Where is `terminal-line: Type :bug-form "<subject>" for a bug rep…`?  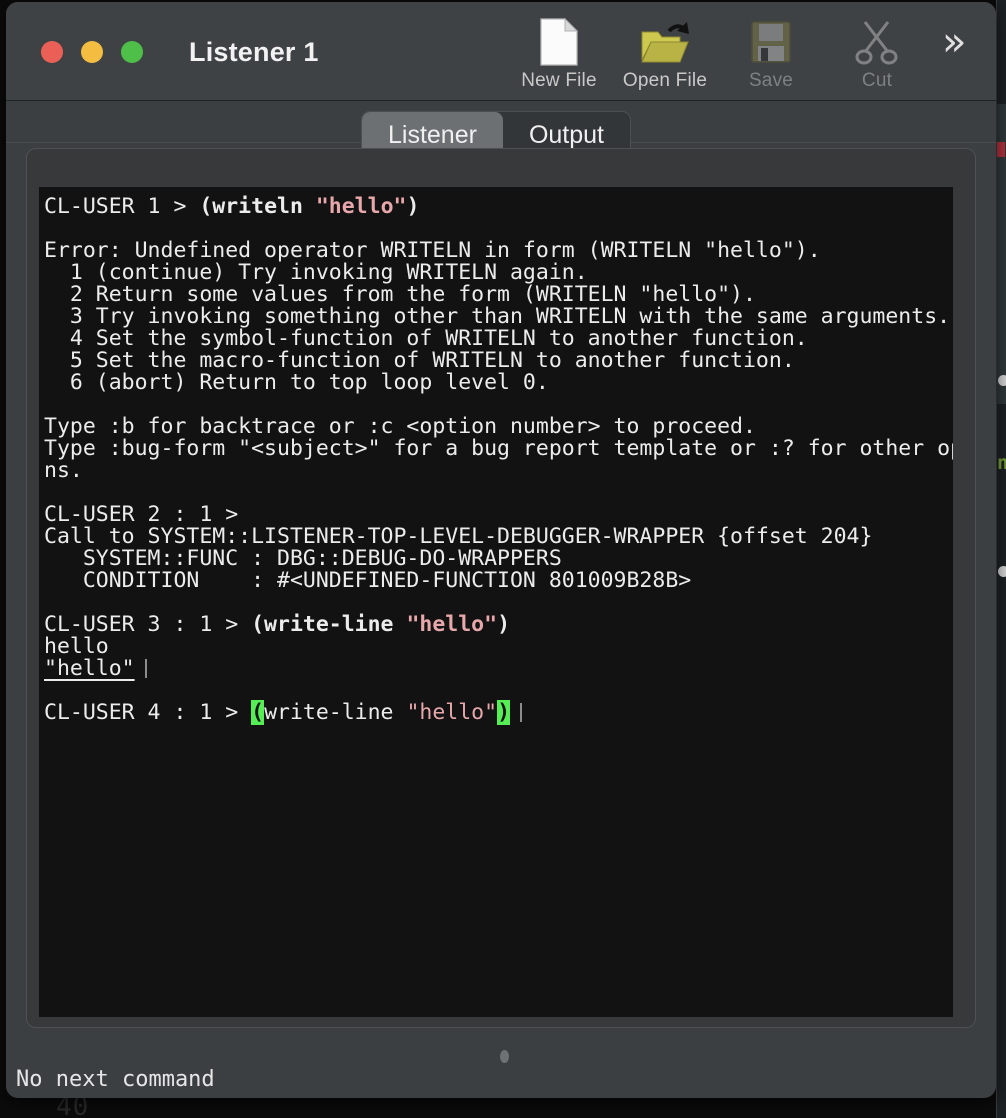 terminal-line: Type :bug-form "<subject>" for a bug rep… is located at coordinates (498, 449).